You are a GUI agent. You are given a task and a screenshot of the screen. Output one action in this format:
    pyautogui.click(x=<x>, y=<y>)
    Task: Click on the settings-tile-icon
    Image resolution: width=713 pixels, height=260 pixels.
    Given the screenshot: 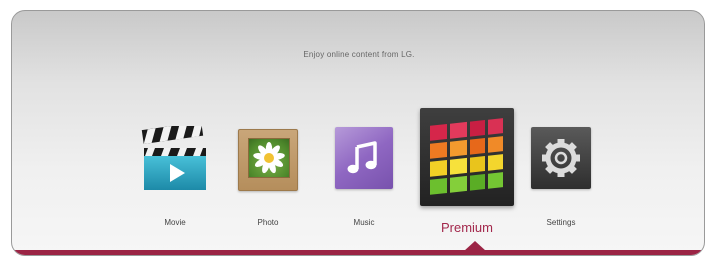 What is the action you would take?
    pyautogui.click(x=561, y=158)
    